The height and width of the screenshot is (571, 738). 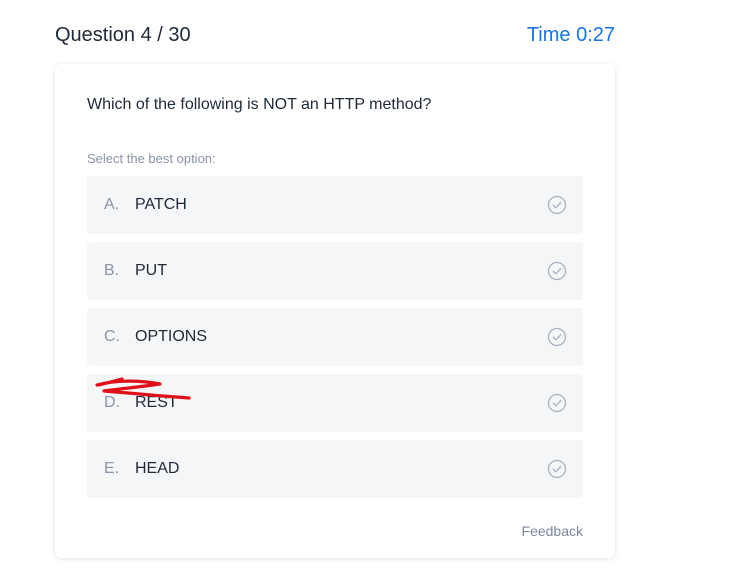 What do you see at coordinates (157, 468) in the screenshot?
I see `option-label: HEAD` at bounding box center [157, 468].